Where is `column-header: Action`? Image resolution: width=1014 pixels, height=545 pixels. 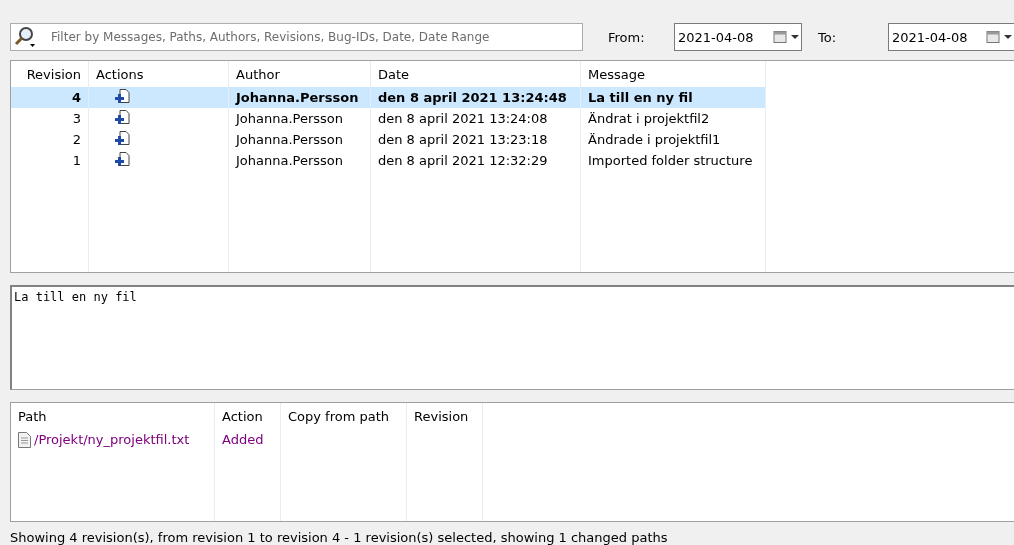
column-header: Action is located at coordinates (242, 416).